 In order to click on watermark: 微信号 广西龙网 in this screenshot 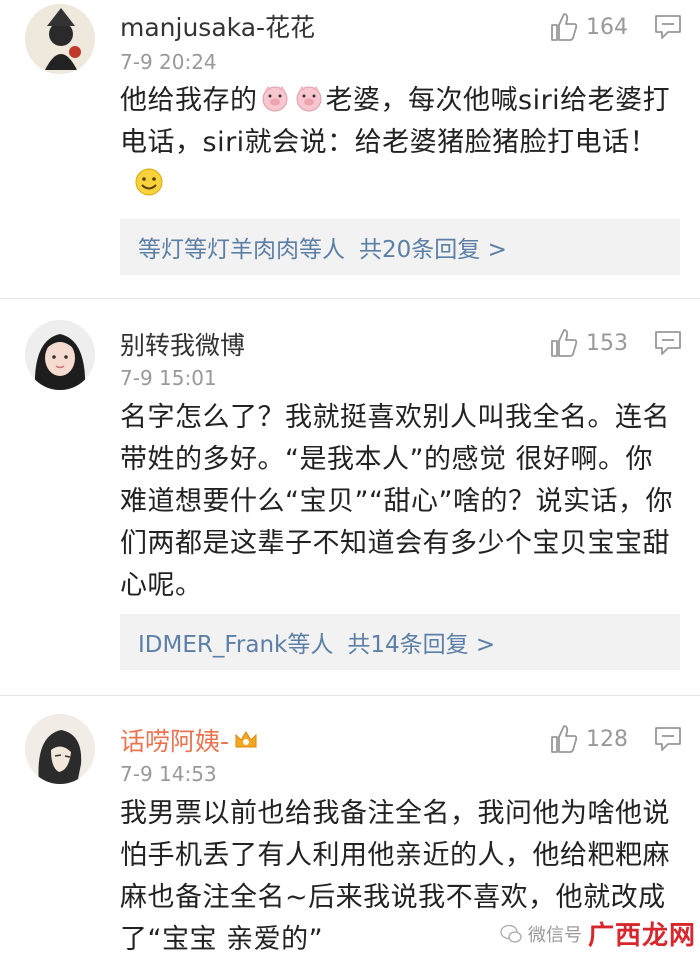, I will do `click(598, 933)`.